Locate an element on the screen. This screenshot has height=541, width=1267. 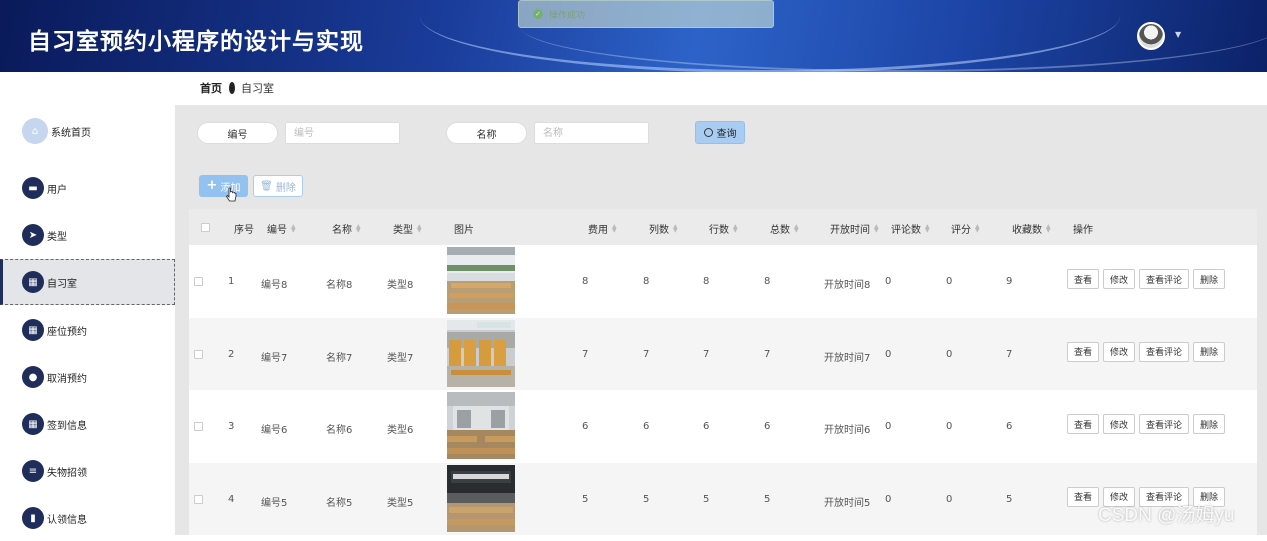
sidebar-item-home: ⌂ 系统首页 is located at coordinates (87, 131).